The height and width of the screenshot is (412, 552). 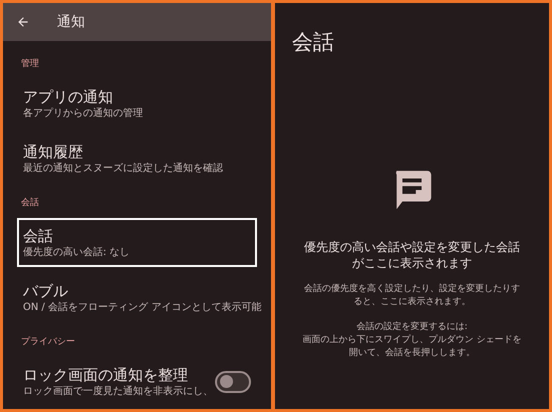 What do you see at coordinates (118, 391) in the screenshot?
I see `item-subtitle: ロック画面で一度見た通知を非表示にし、` at bounding box center [118, 391].